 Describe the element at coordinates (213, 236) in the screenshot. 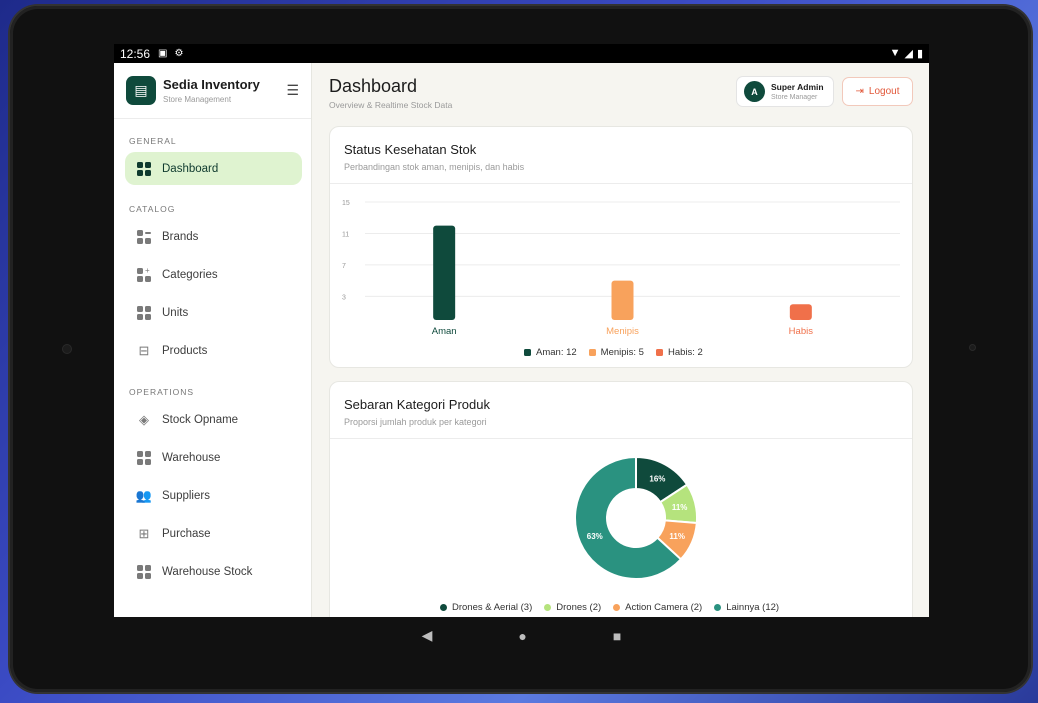

I see `sidebar-item-brands: Brands` at that location.